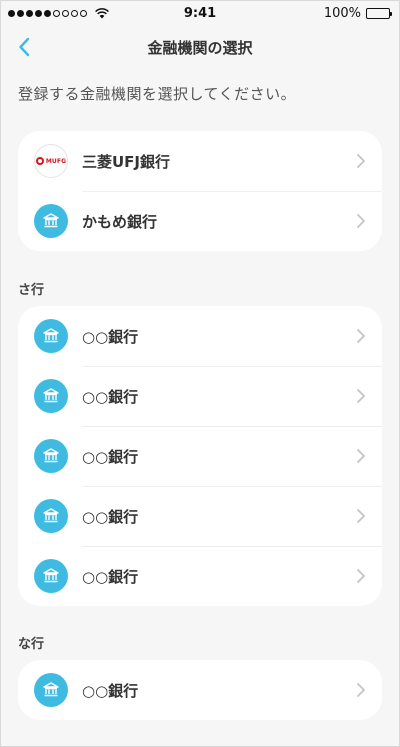 The width and height of the screenshot is (400, 747). Describe the element at coordinates (31, 290) in the screenshot. I see `section-header-sa: さ行` at that location.